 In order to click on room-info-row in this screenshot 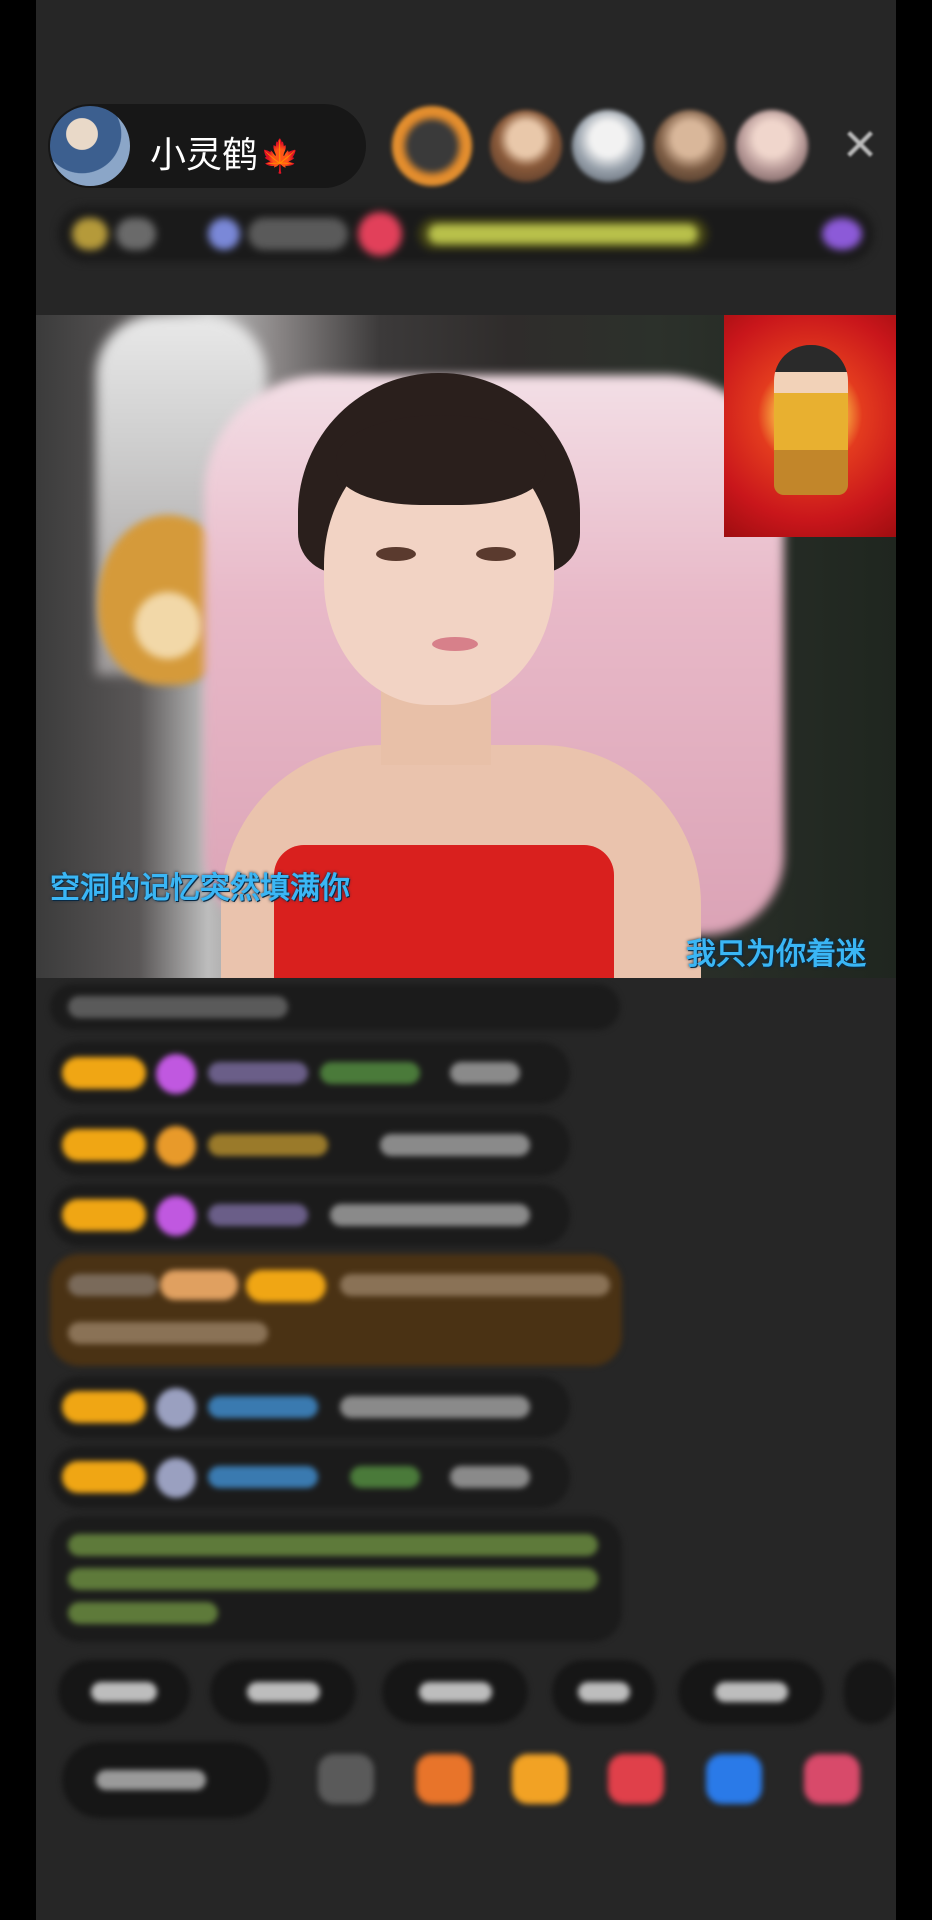, I will do `click(466, 234)`.